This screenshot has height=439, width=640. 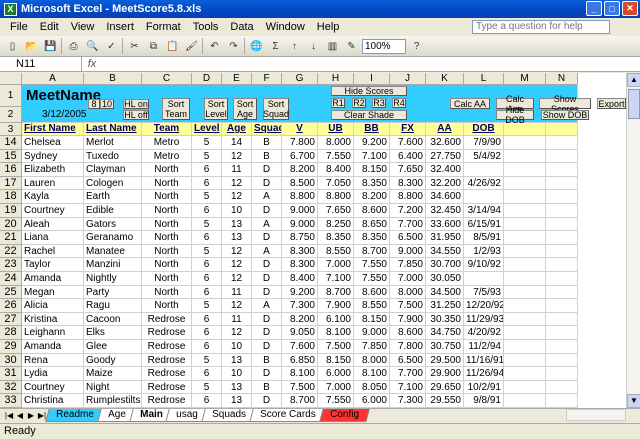 I want to click on r4-button: R4, so click(x=399, y=103).